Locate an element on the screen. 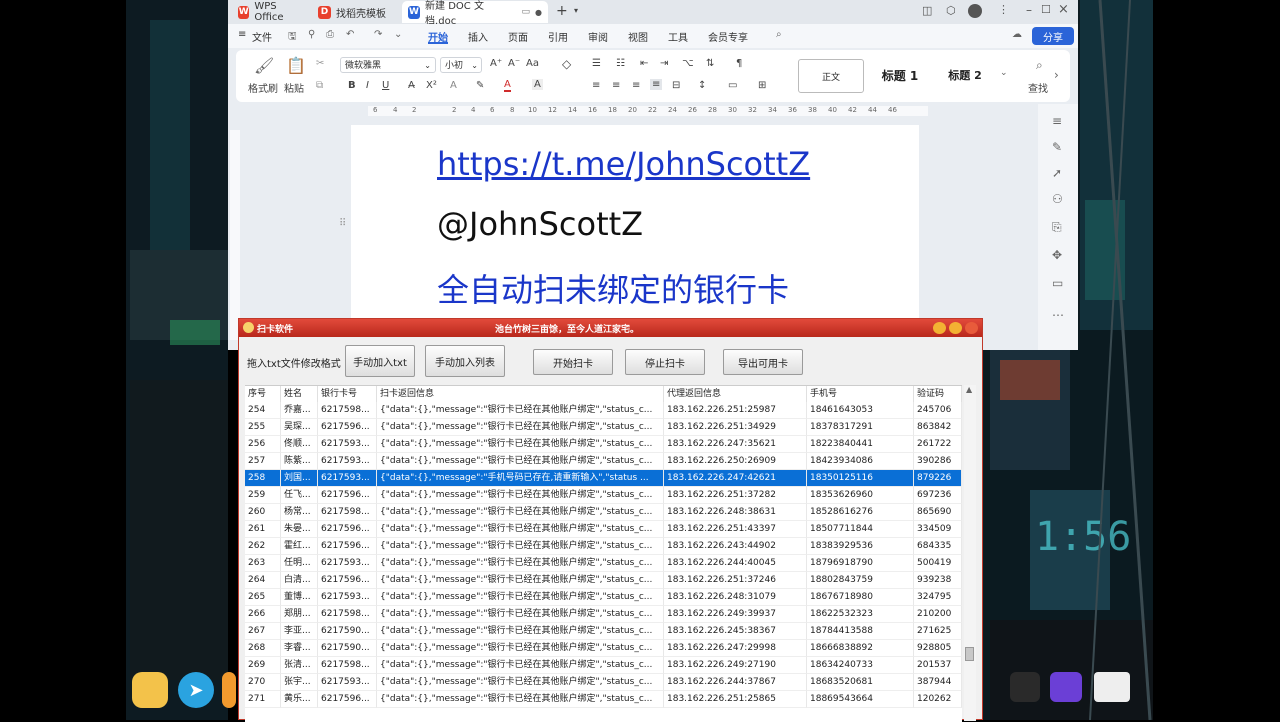  increase-indent-icon: ⇥ is located at coordinates (664, 63).